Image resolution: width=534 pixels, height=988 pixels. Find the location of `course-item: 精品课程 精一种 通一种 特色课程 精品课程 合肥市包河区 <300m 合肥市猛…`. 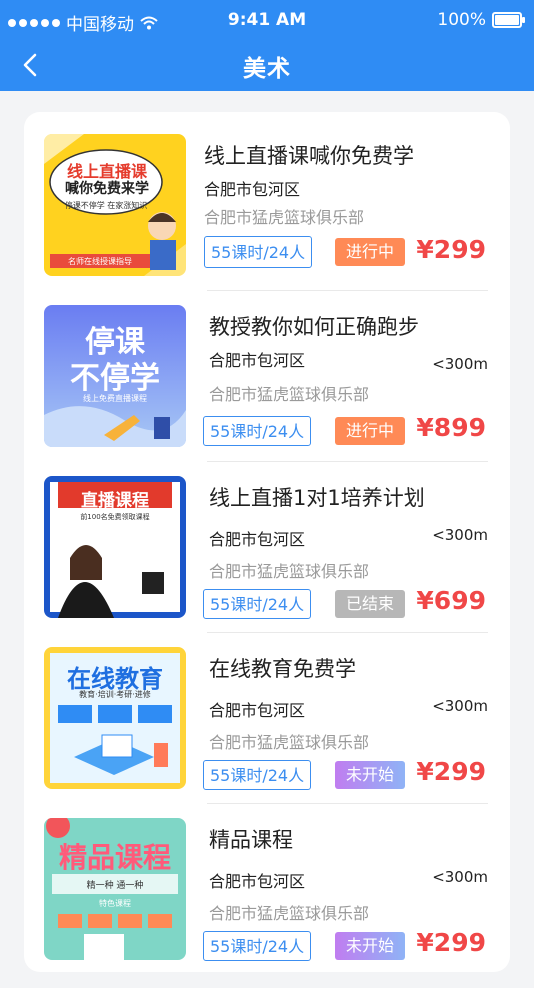

course-item: 精品课程 精一种 通一种 特色课程 精品课程 合肥市包河区 <300m 合肥市猛… is located at coordinates (266, 903).